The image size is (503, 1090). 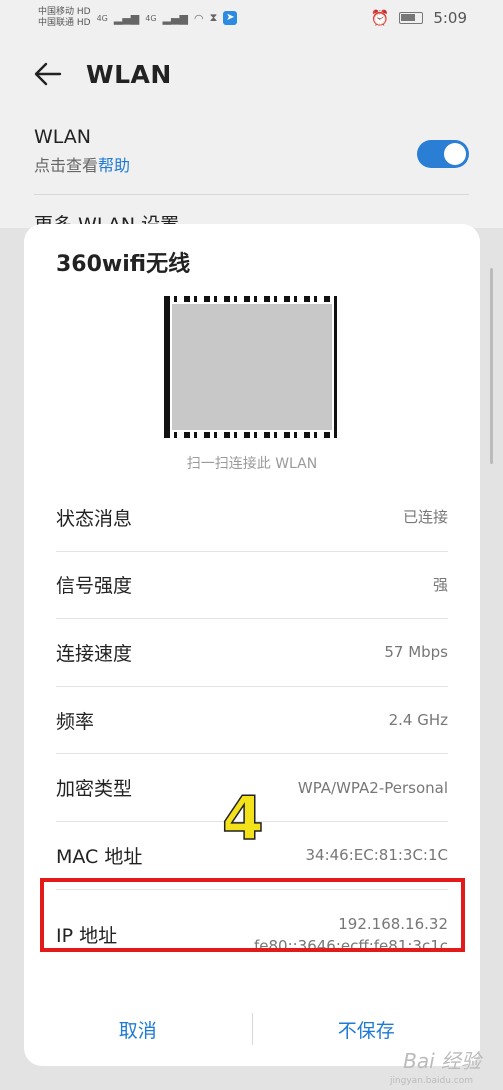 What do you see at coordinates (138, 1029) in the screenshot?
I see `cancel-button: 取消` at bounding box center [138, 1029].